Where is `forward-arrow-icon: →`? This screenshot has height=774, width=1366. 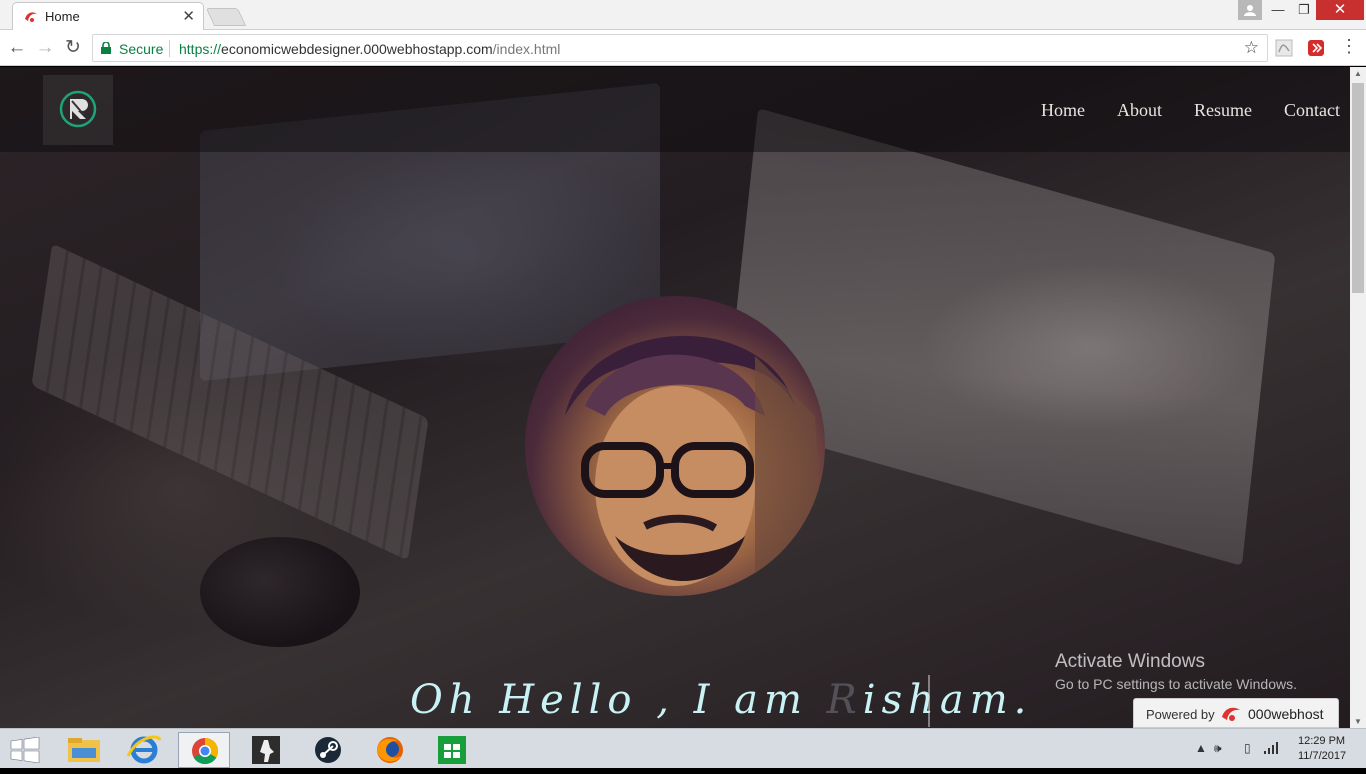 forward-arrow-icon: → is located at coordinates (45, 48).